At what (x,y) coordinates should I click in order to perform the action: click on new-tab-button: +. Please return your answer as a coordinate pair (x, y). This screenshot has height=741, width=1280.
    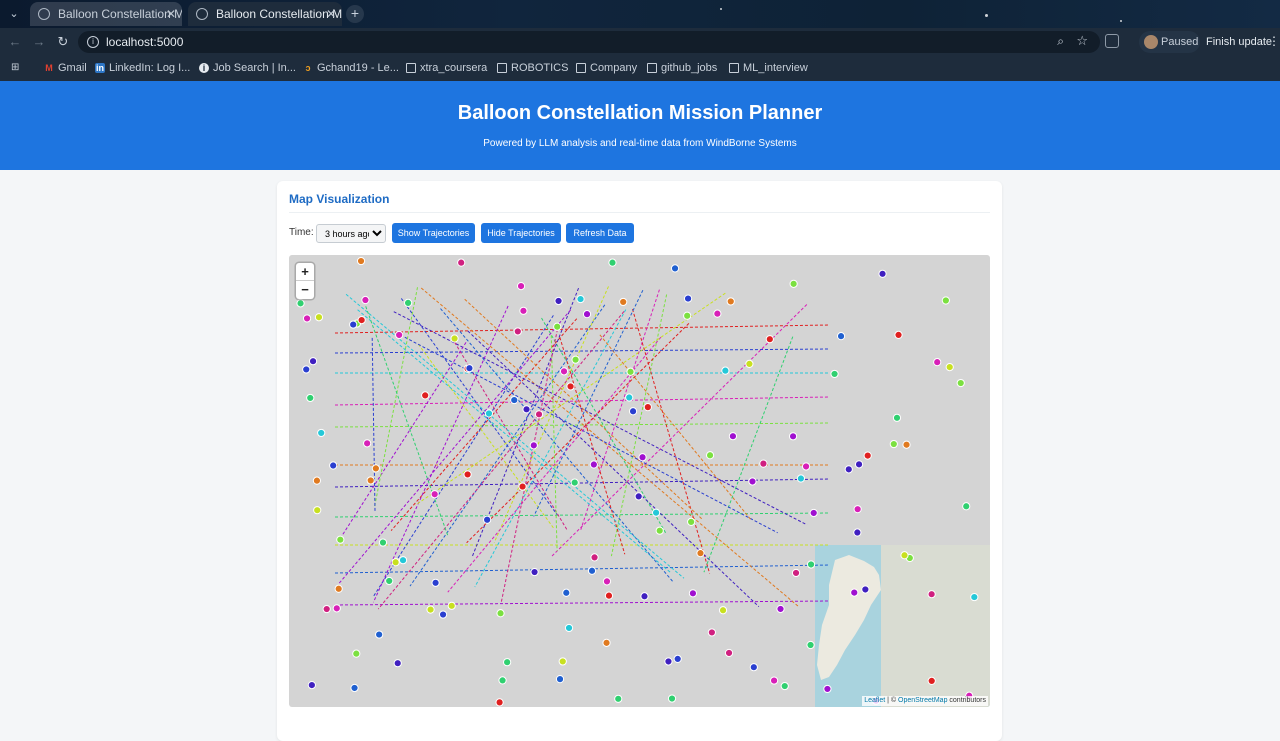
    Looking at the image, I should click on (355, 14).